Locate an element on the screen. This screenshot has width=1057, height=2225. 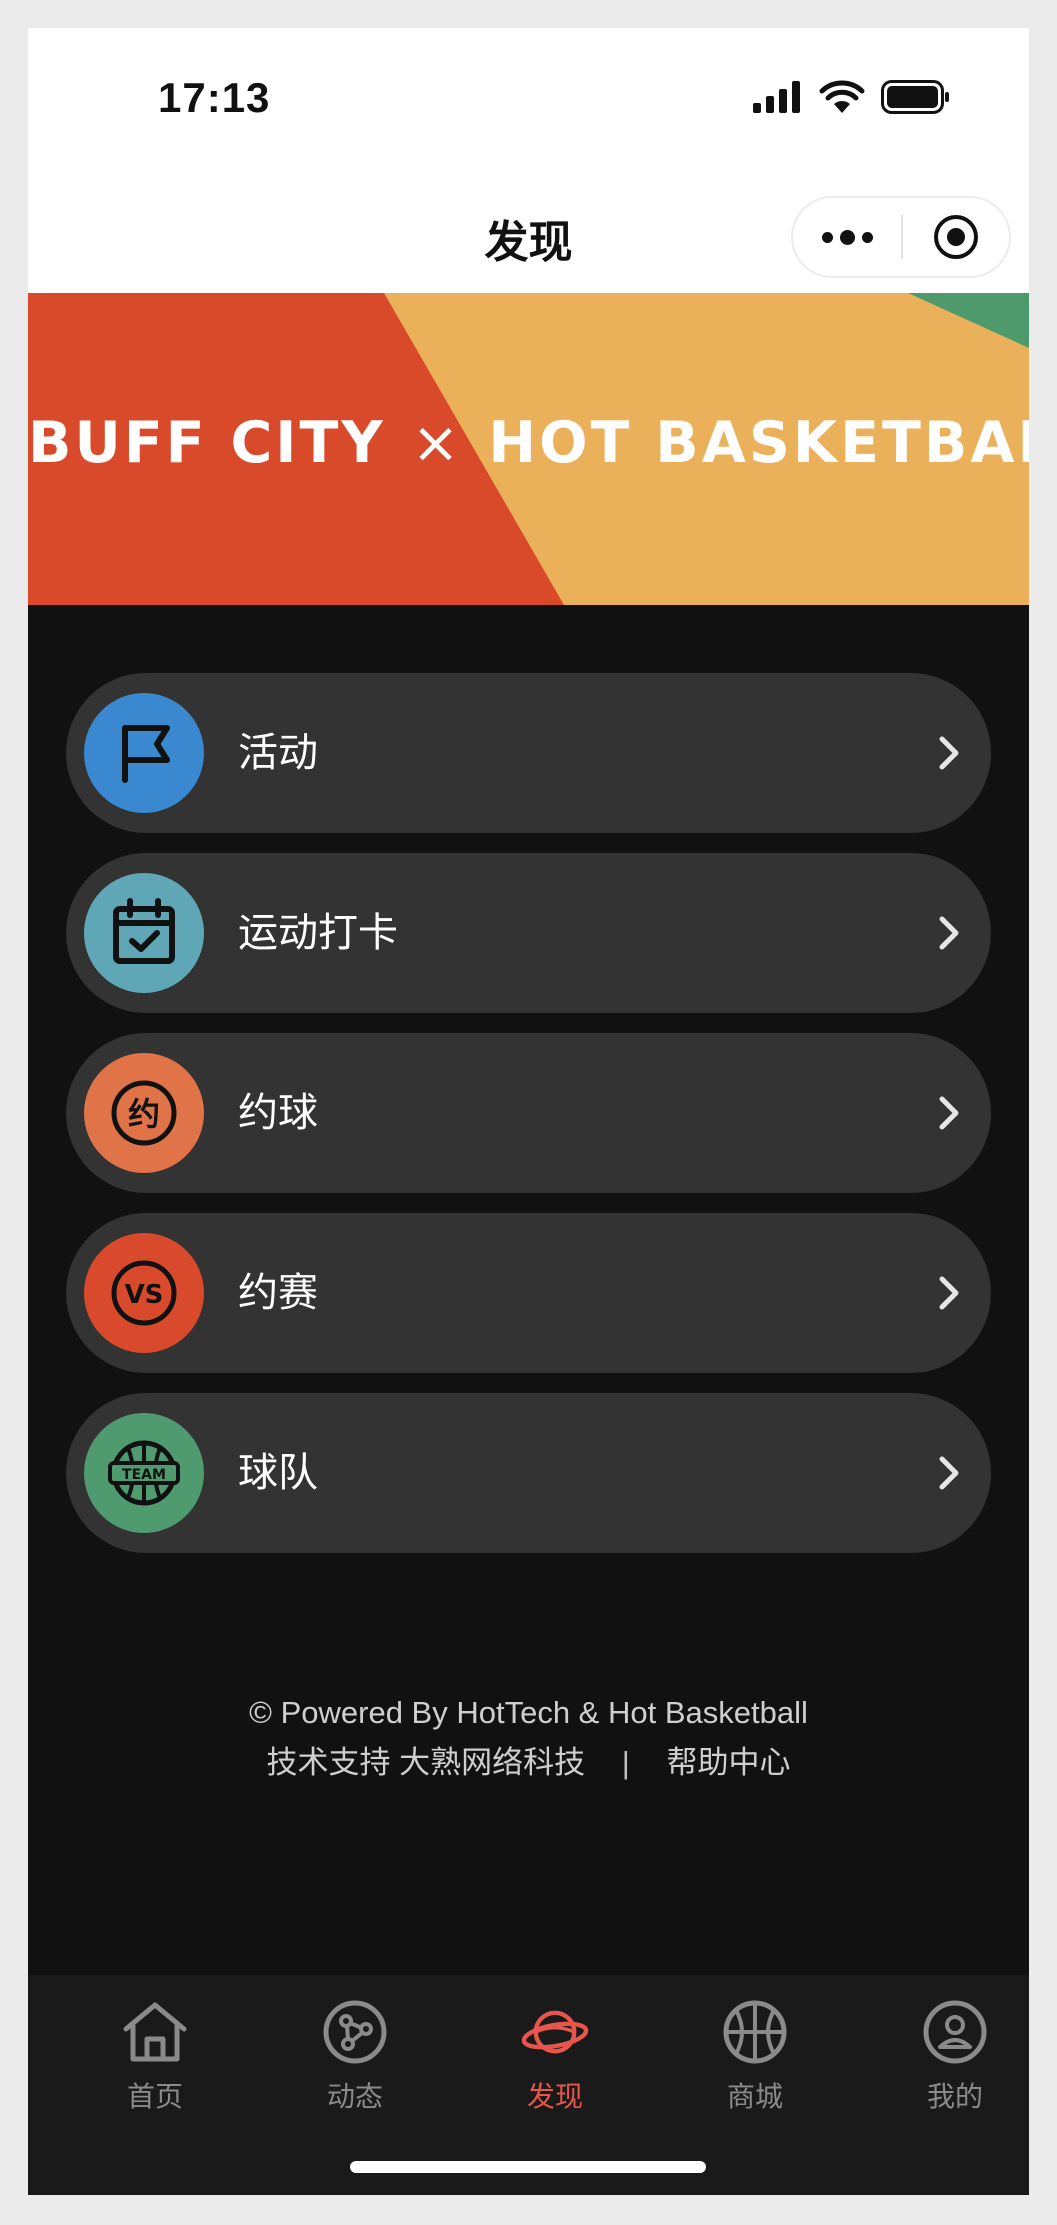
tab-label: 我的 is located at coordinates (954, 2096).